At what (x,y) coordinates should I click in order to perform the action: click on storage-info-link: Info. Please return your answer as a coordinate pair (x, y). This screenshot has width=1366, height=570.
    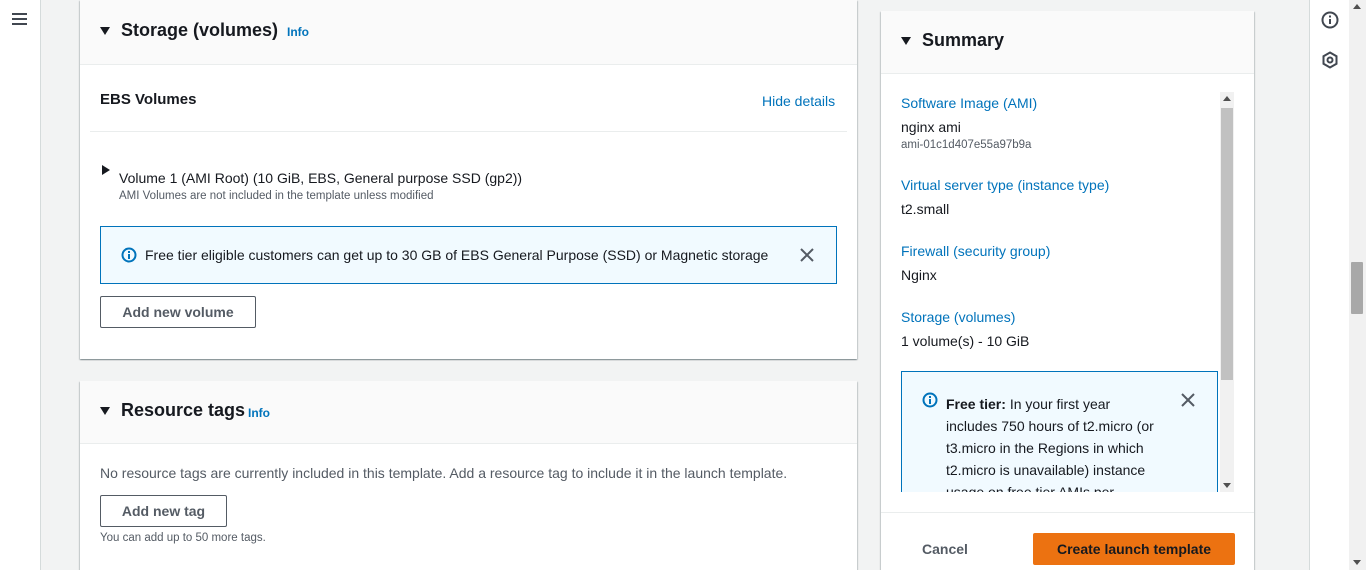
    Looking at the image, I should click on (298, 32).